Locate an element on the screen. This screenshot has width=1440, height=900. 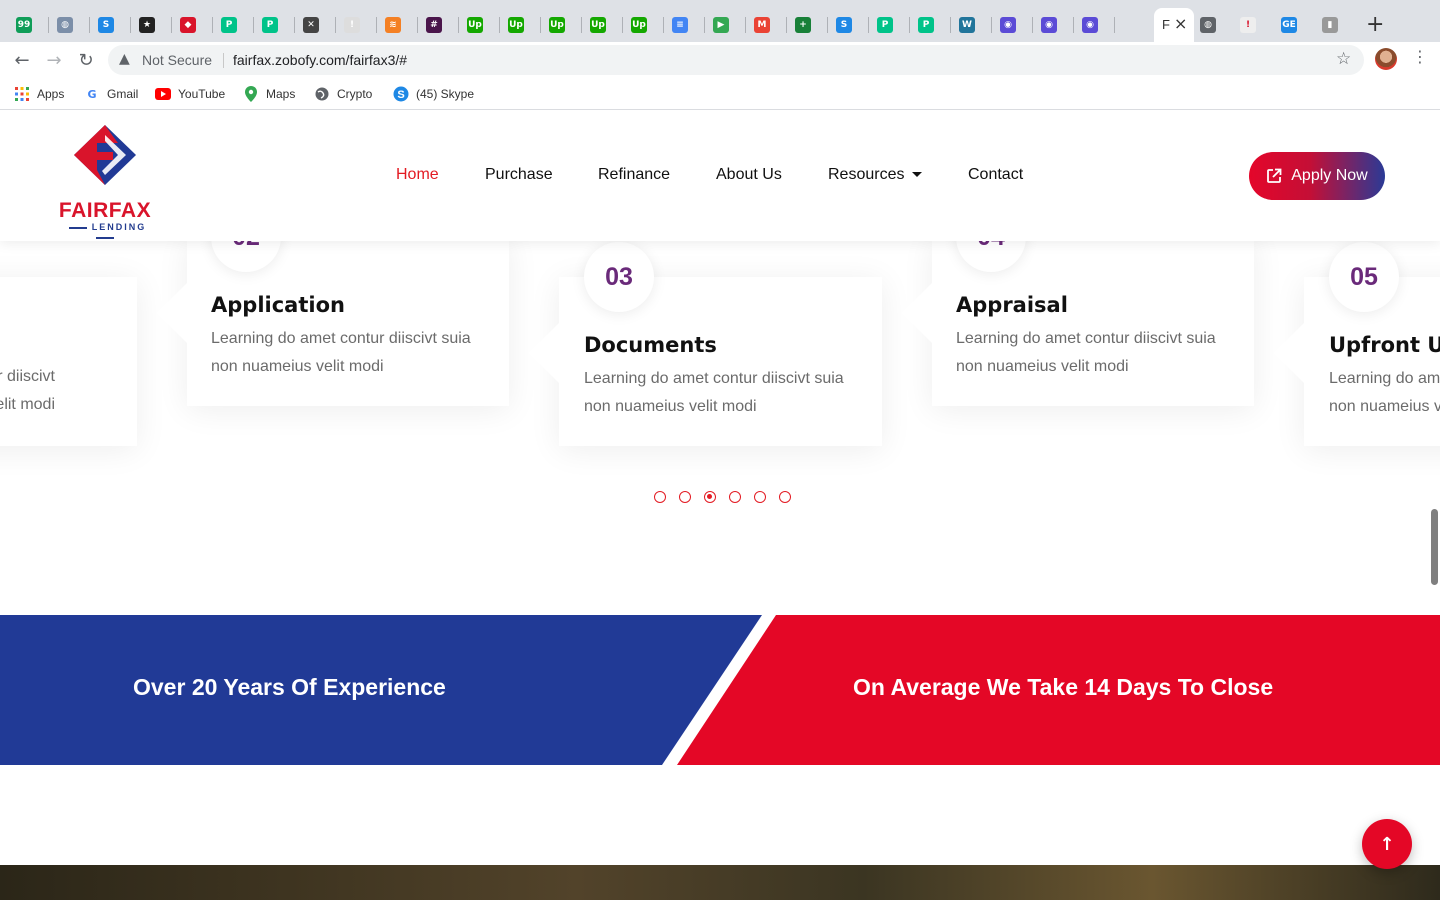
bookmark-crypto: Crypto is located at coordinates (343, 94).